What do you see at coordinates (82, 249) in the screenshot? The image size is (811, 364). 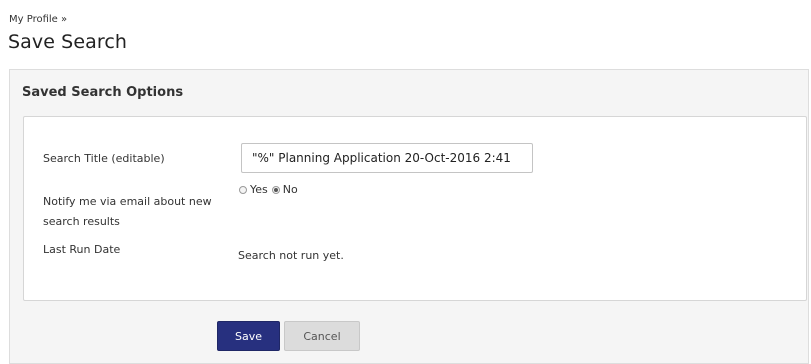 I see `last-run-date-label: Last Run Date` at bounding box center [82, 249].